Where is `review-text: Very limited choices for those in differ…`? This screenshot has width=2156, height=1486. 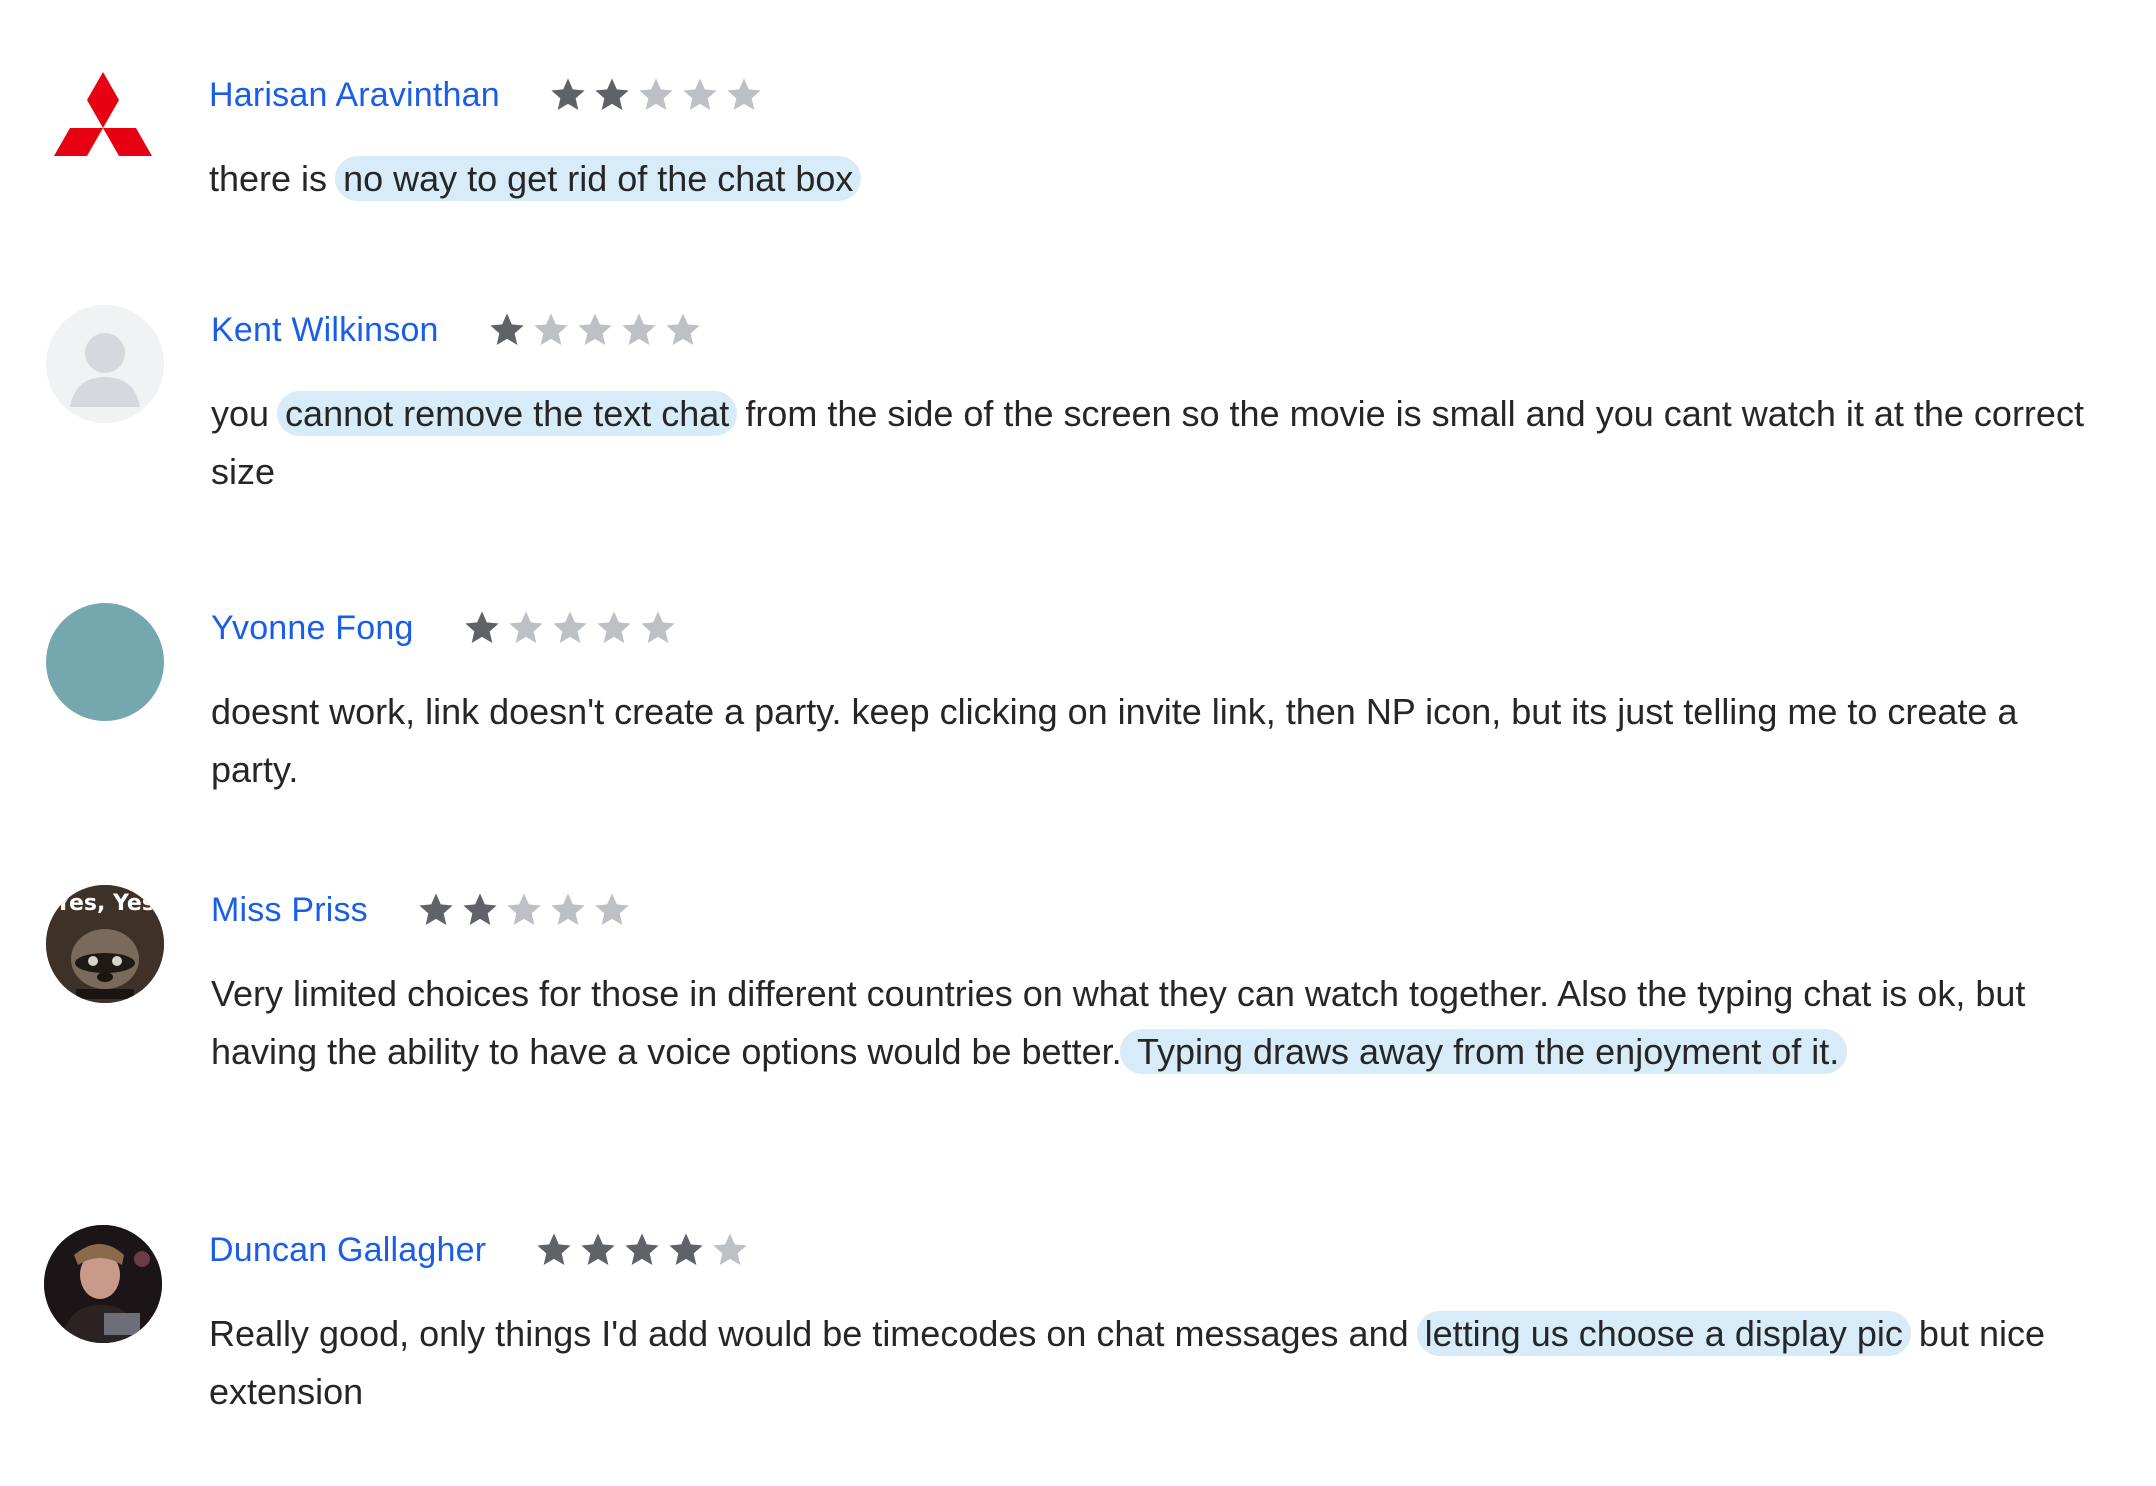
review-text: Very limited choices for those in differ… is located at coordinates (1118, 1023).